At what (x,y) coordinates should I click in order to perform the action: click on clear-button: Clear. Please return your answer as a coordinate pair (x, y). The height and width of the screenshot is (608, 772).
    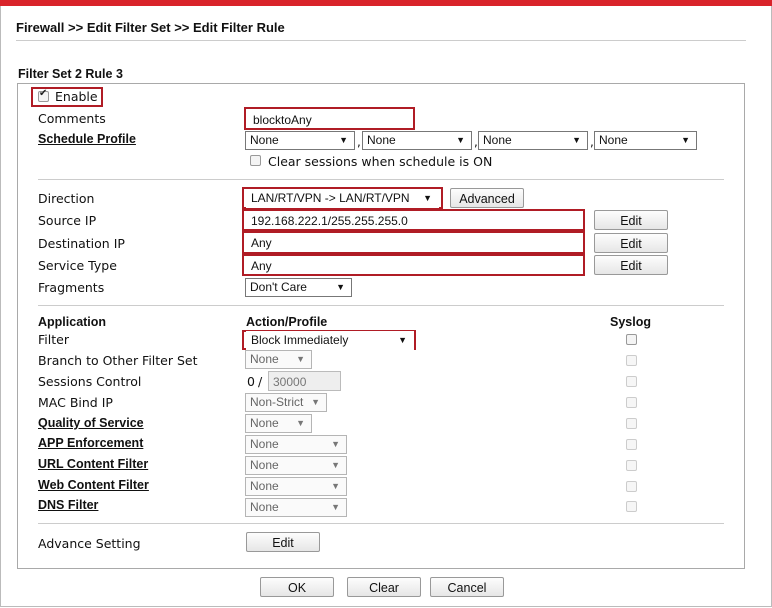
    Looking at the image, I should click on (384, 587).